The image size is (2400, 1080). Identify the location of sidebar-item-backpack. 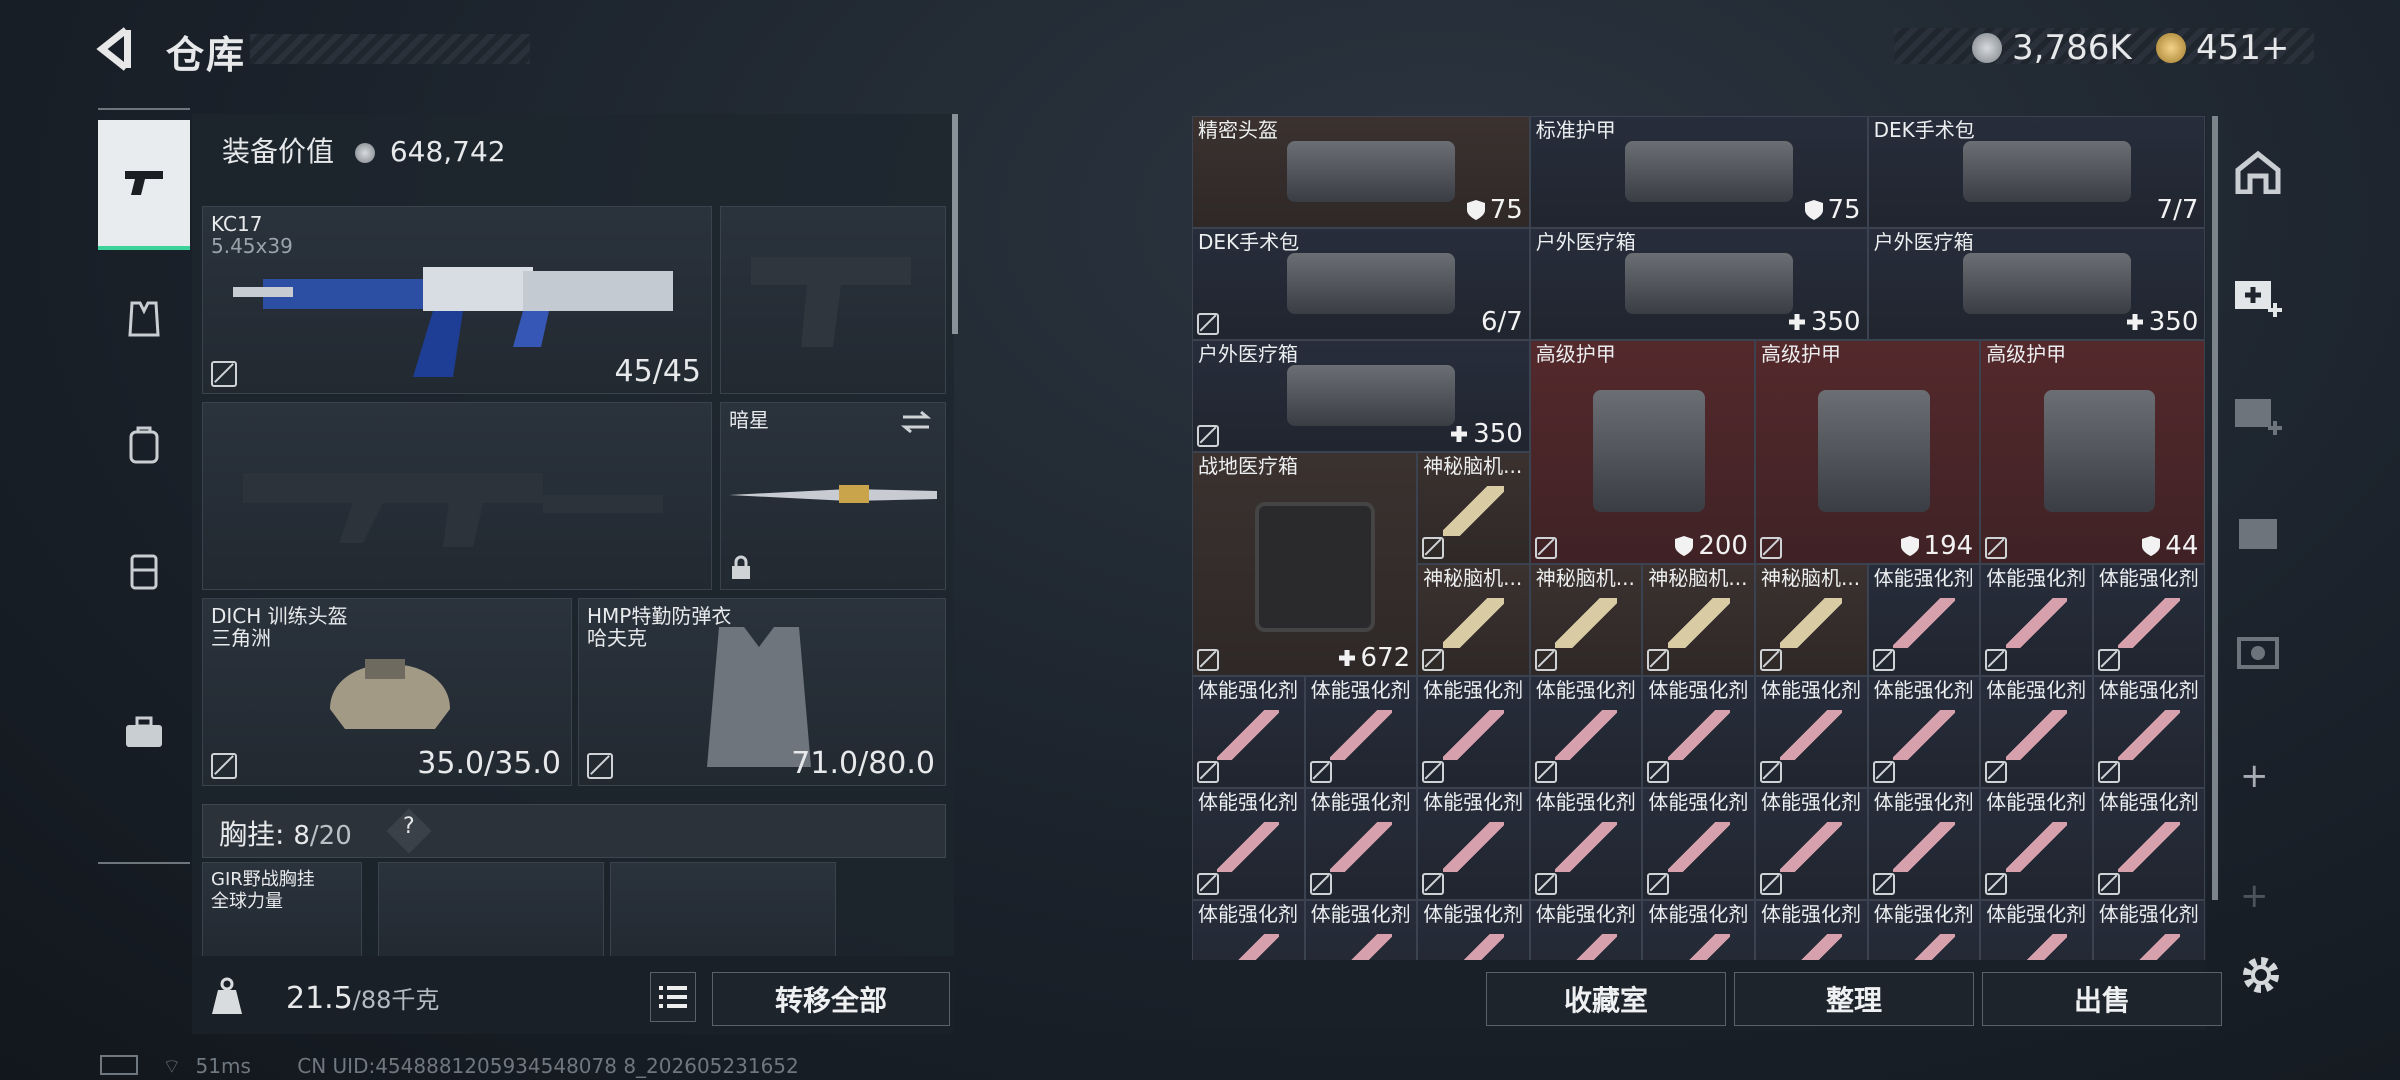
(144, 445).